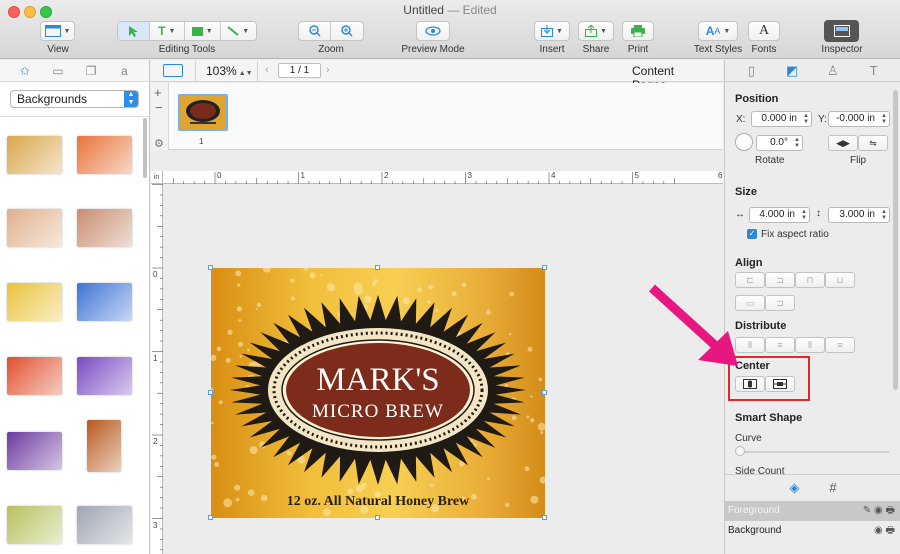 This screenshot has height=554, width=900. Describe the element at coordinates (160, 116) in the screenshot. I see `page-controls: + − ⚙` at that location.